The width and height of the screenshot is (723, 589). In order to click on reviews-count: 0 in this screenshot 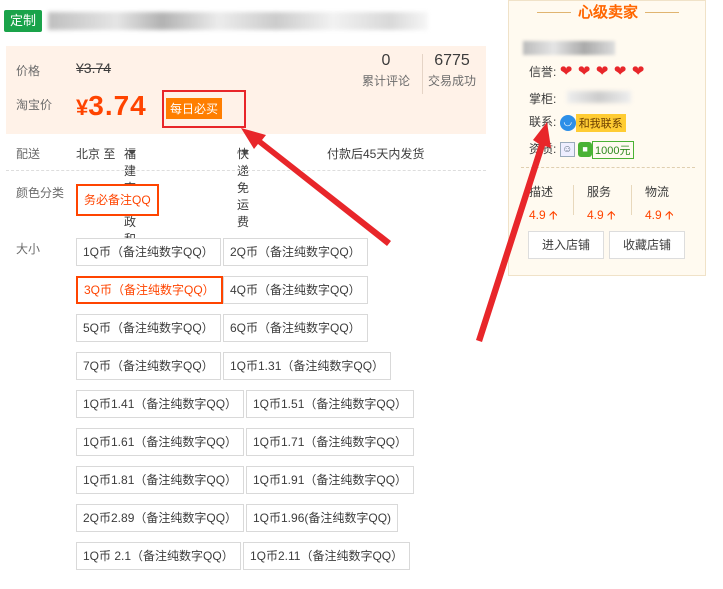, I will do `click(386, 60)`.